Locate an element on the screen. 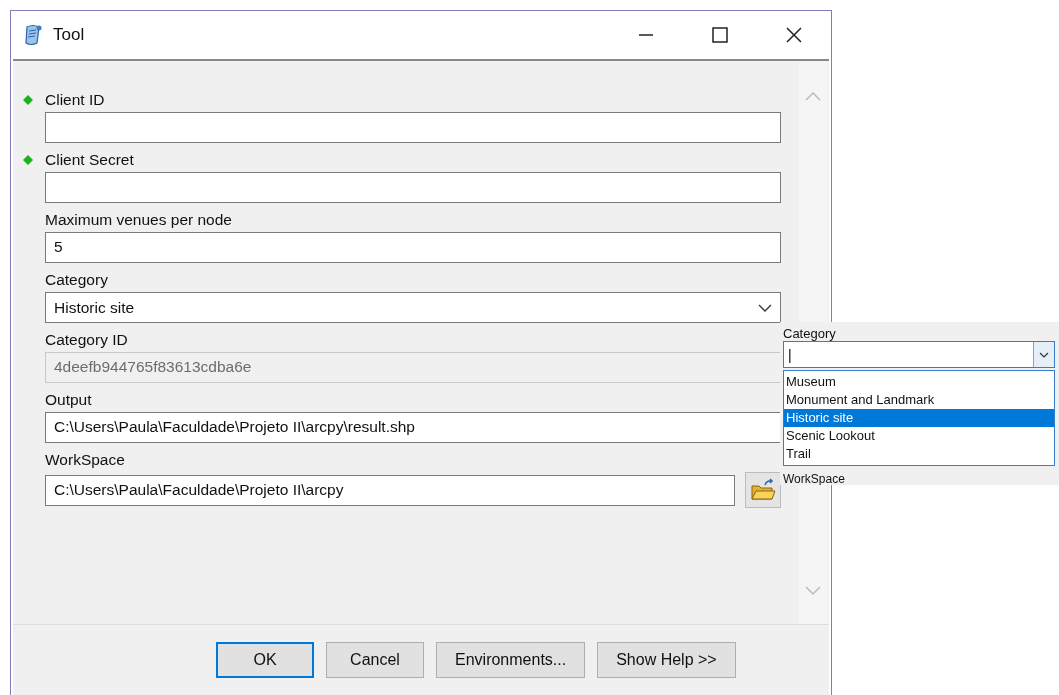 This screenshot has width=1059, height=695. window-title: Tool is located at coordinates (69, 35).